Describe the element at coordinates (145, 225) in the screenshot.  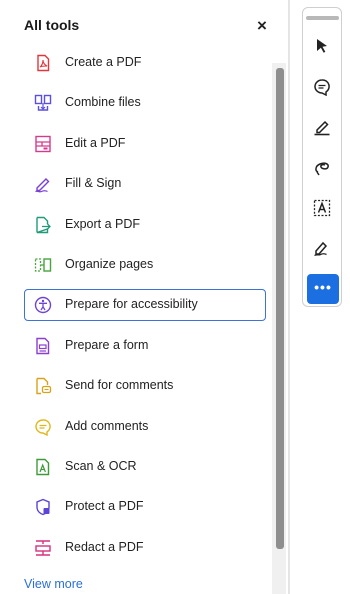
I see `tool-export-pdf: Export a PDF` at that location.